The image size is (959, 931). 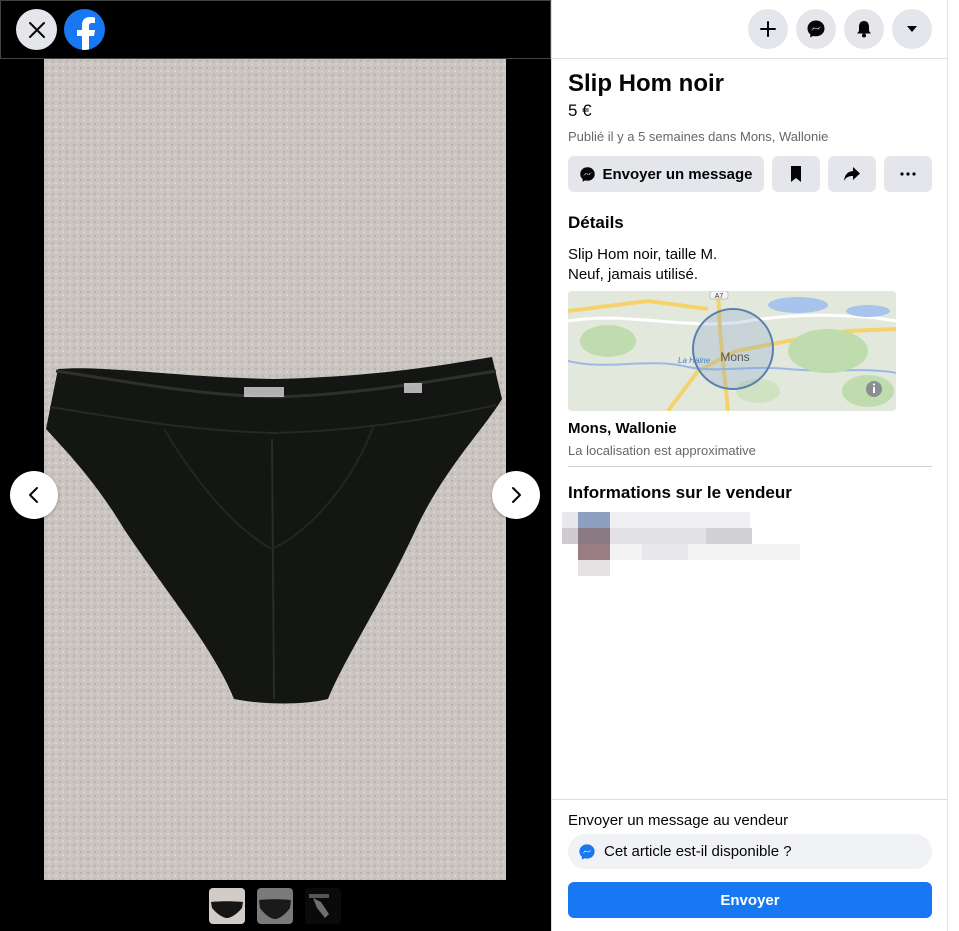 I want to click on facebook-f-icon, so click(x=85, y=33).